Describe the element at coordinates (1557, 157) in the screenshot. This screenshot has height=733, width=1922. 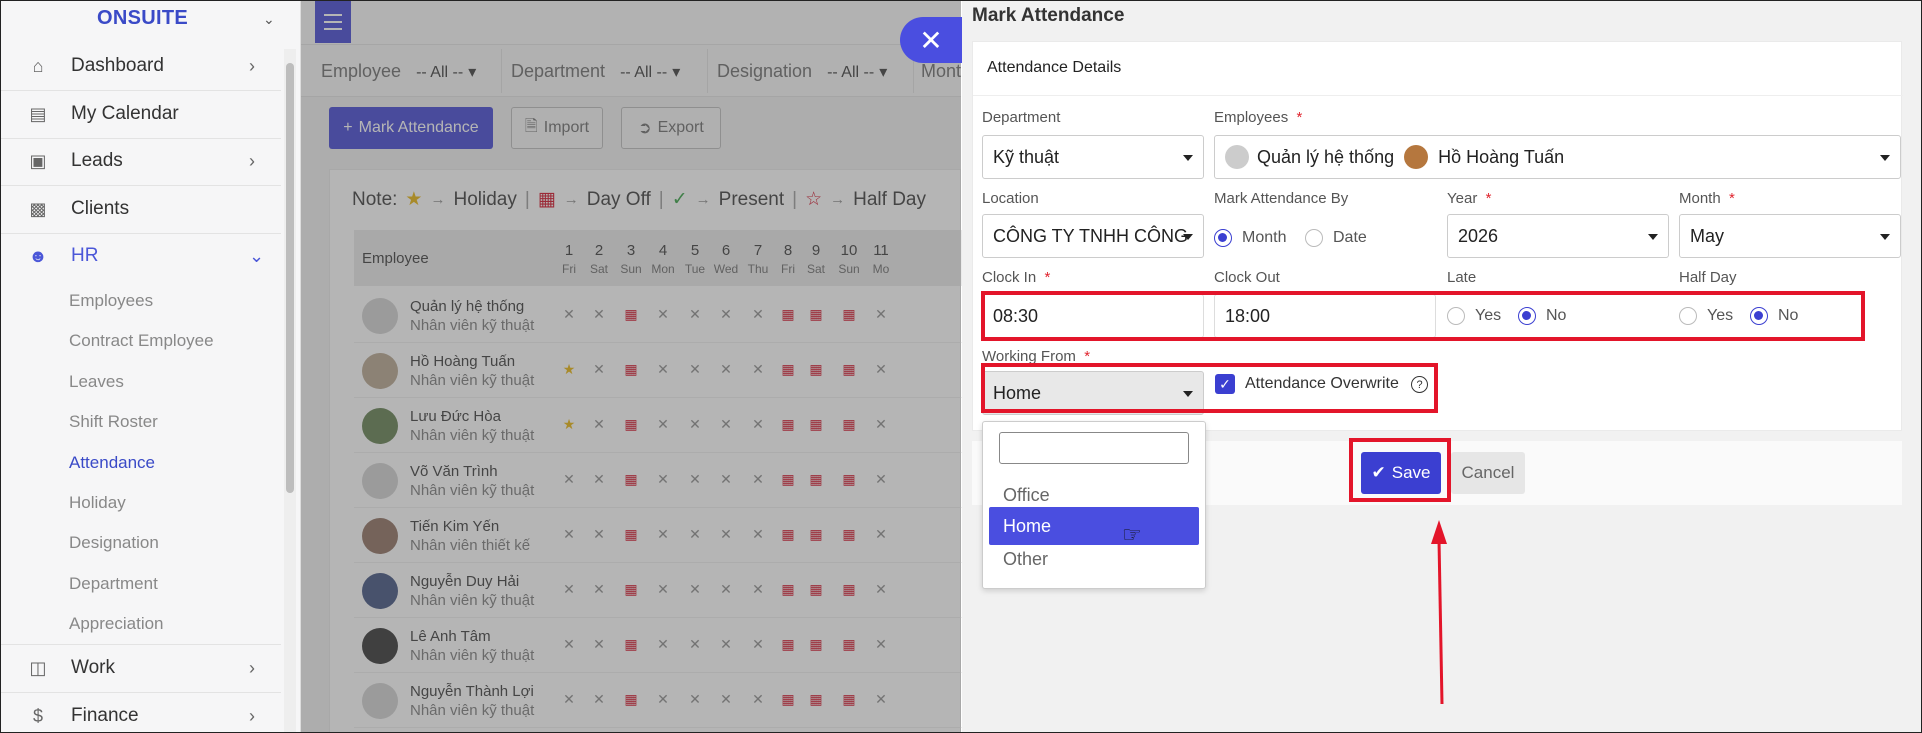
I see `employees-multiselect: Quản lý hệ thống Hồ Hoàng Tuấn` at that location.